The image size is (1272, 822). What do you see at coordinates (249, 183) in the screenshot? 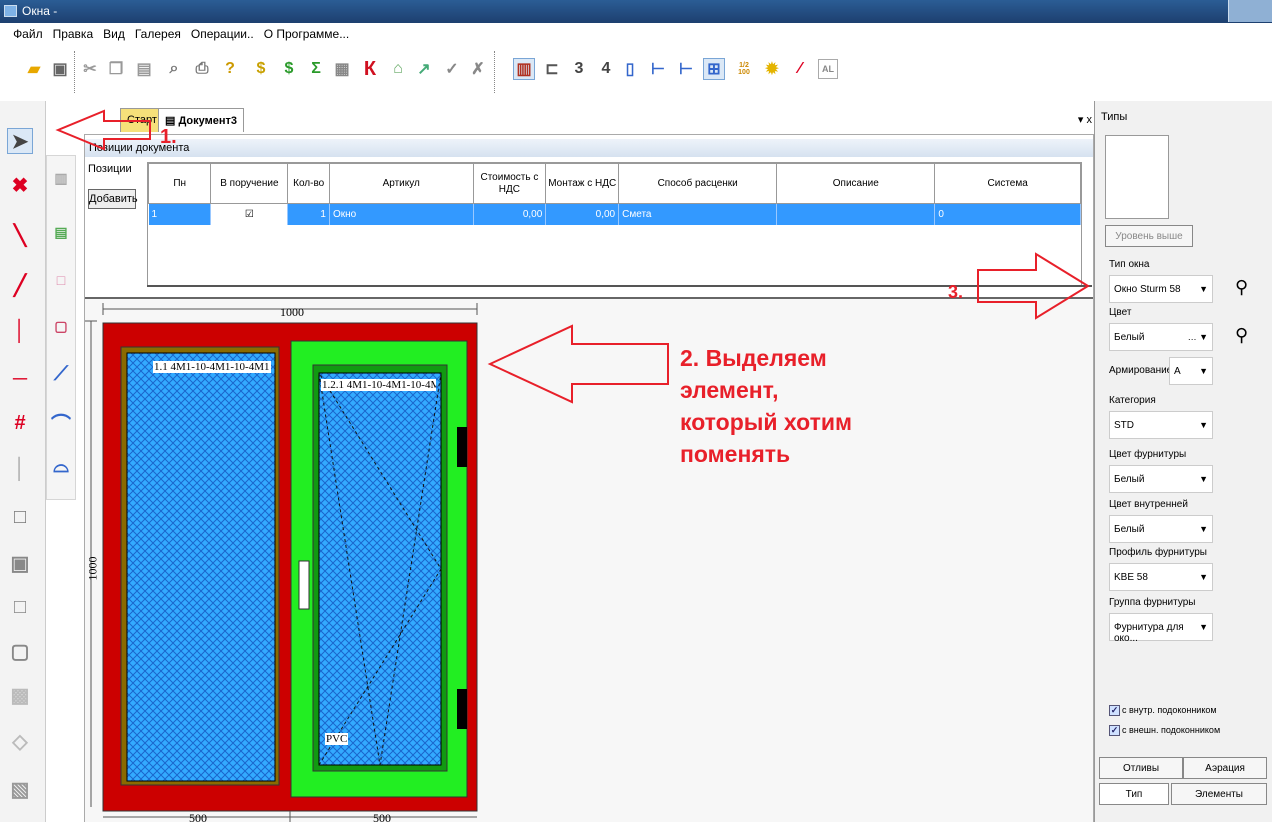
I see `col-assign: В поручение` at bounding box center [249, 183].